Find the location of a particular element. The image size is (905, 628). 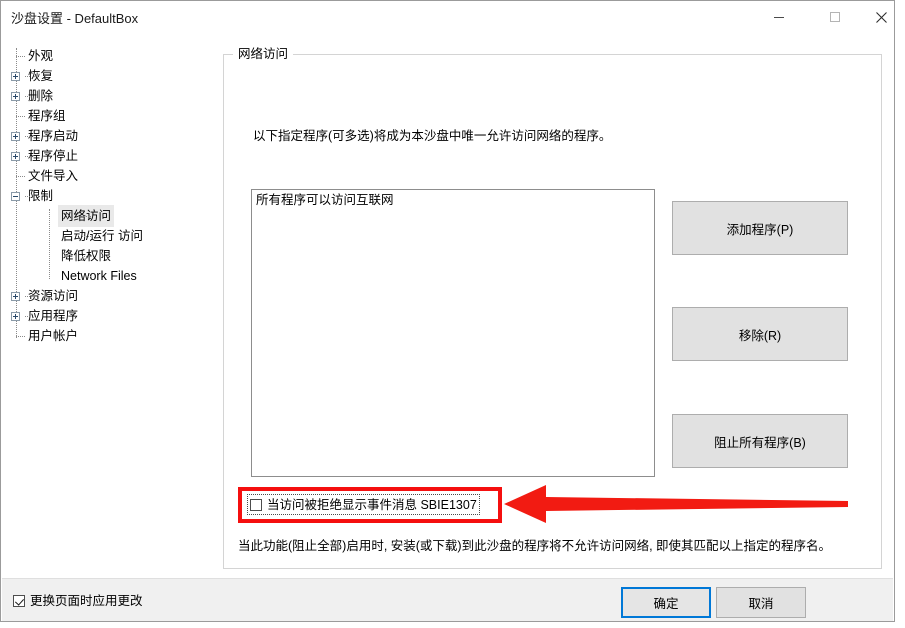

sidebar-item-program-stop: 程序停止 is located at coordinates (46, 156).